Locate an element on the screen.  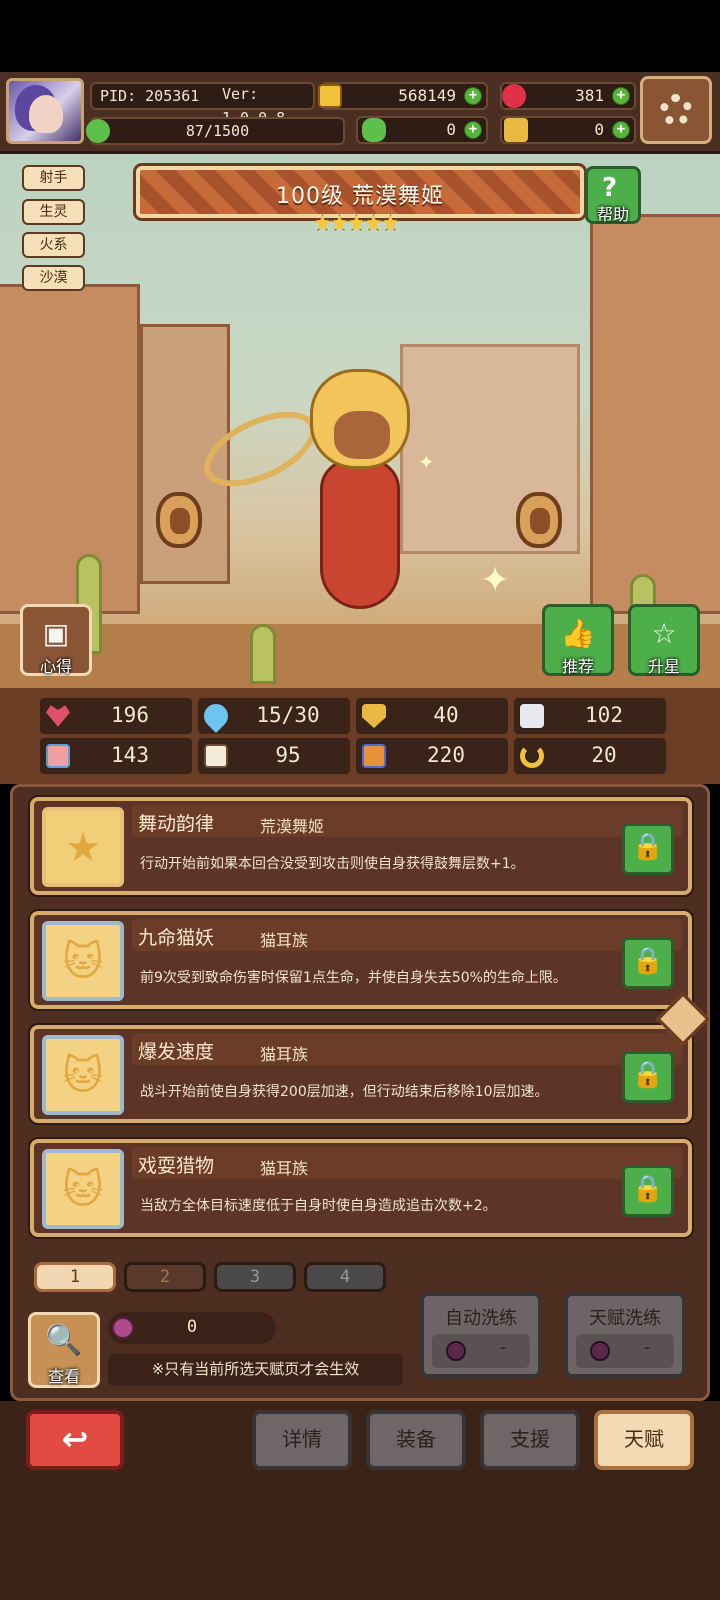
floating-charm is located at coordinates (539, 520).